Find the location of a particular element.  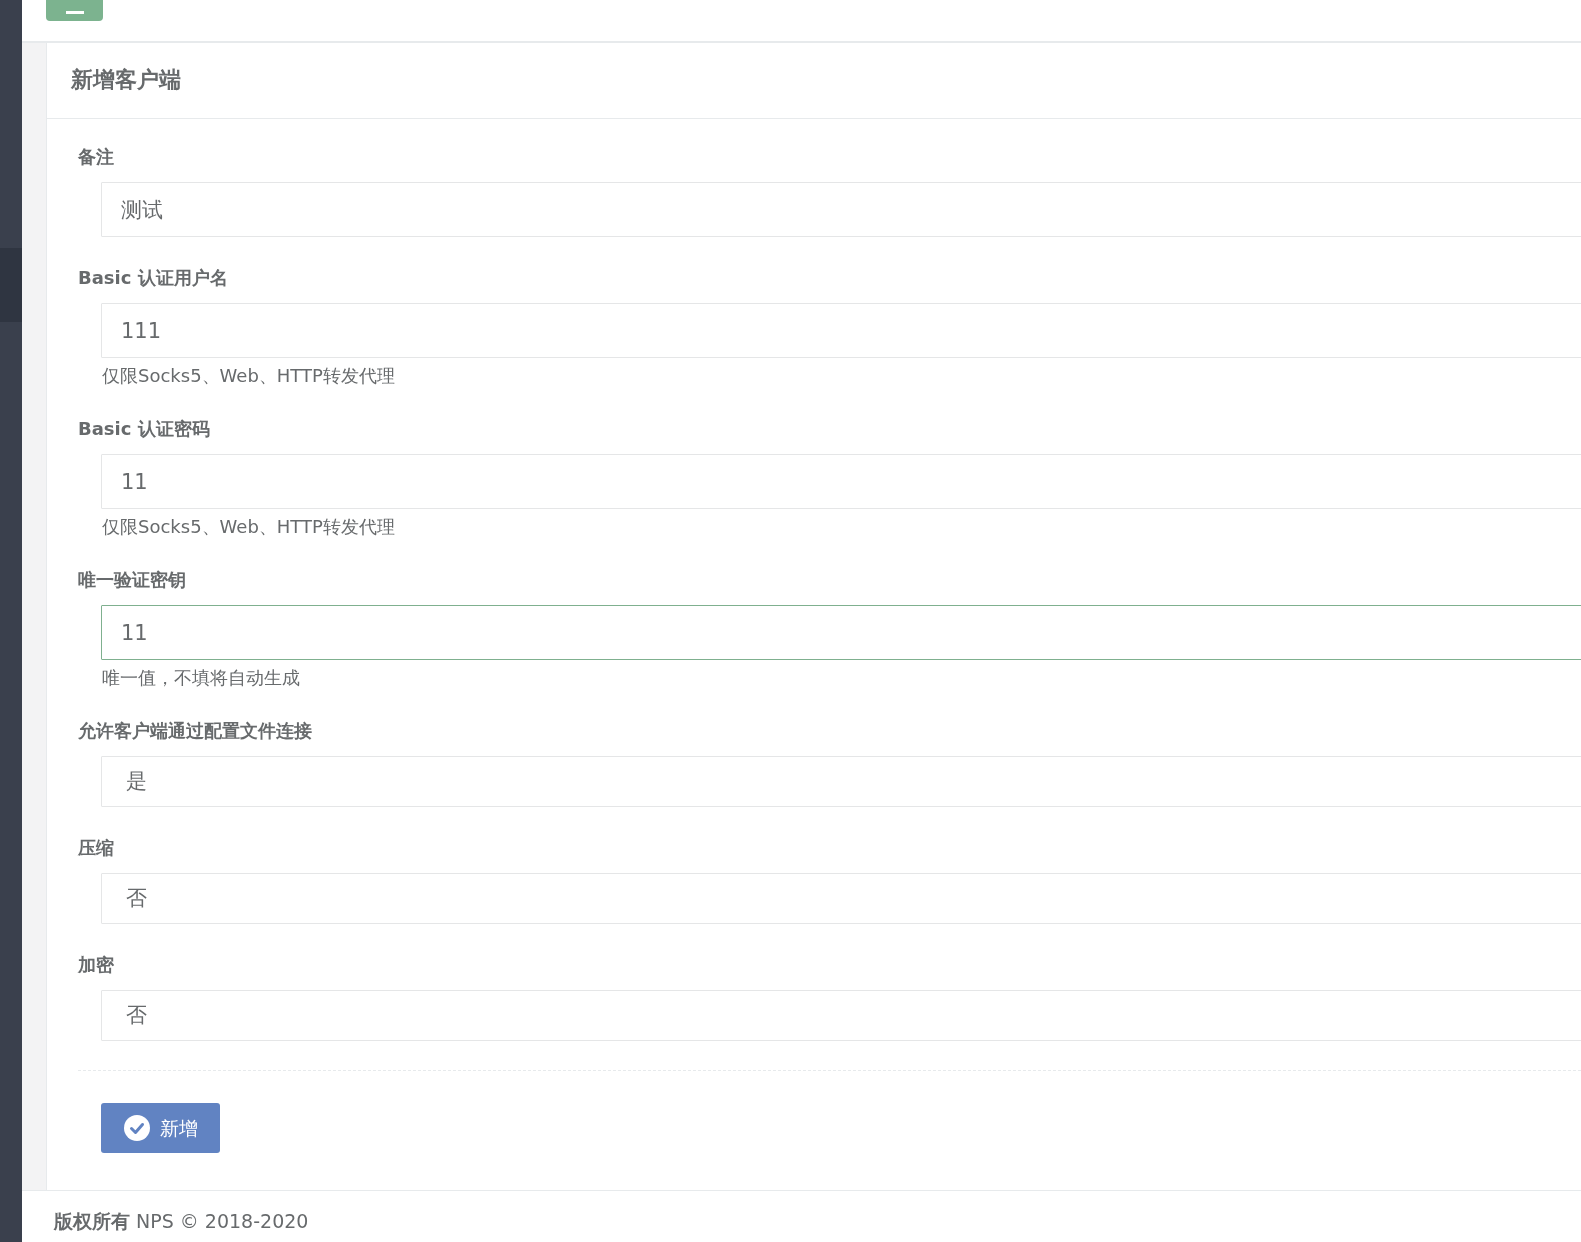

field-label: 唯一验证密钥 is located at coordinates (132, 580).